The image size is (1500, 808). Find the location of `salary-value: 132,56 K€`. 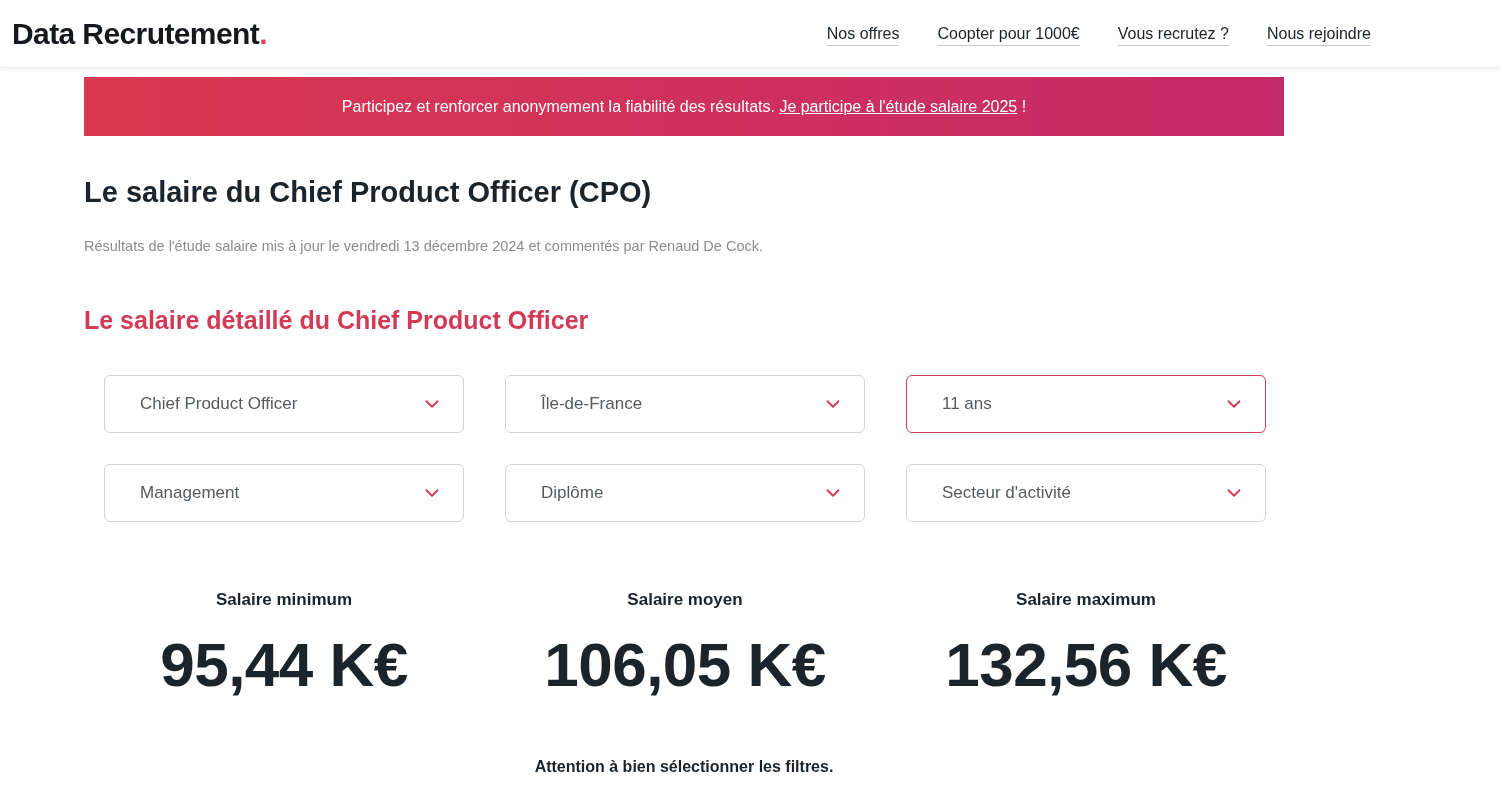

salary-value: 132,56 K€ is located at coordinates (1086, 665).